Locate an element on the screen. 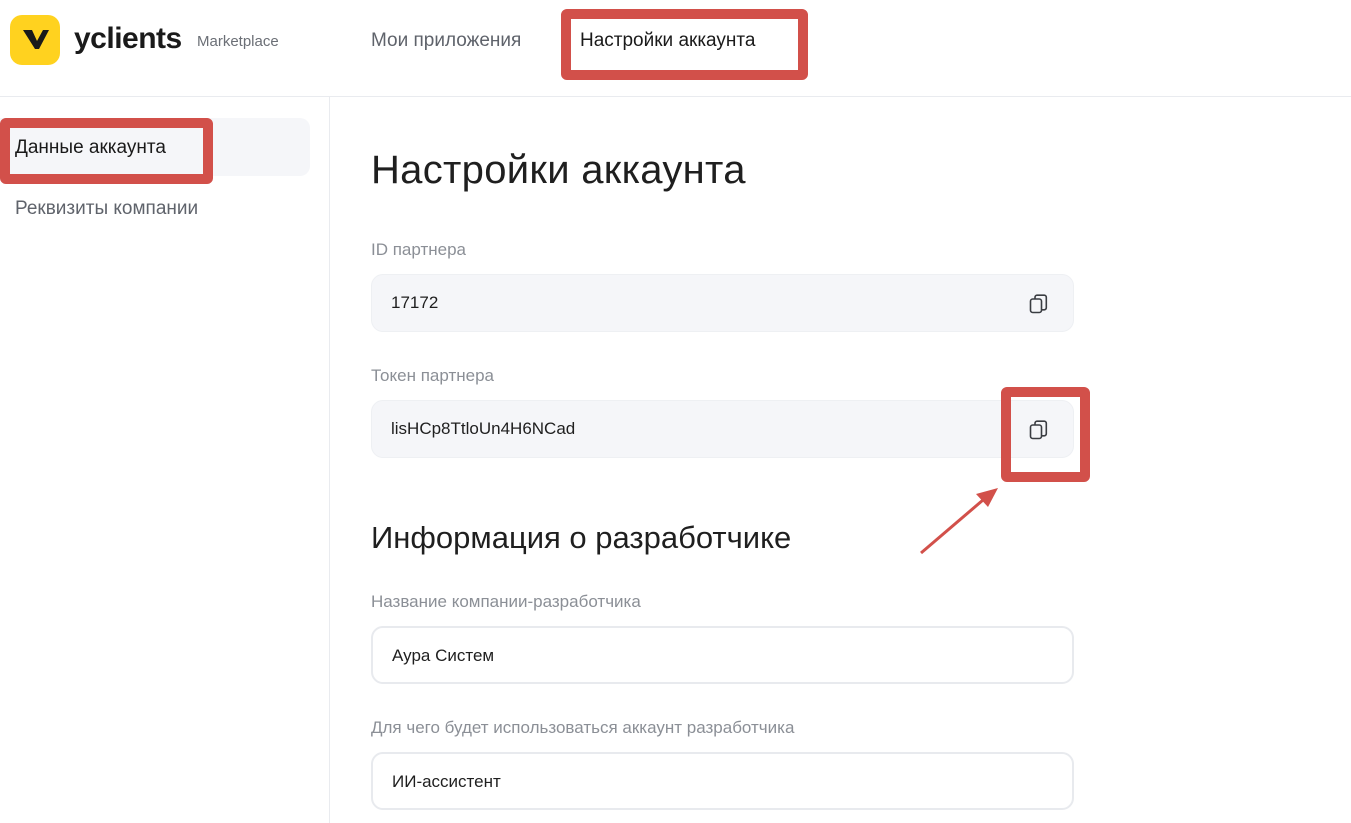 The image size is (1351, 823). page-title: Настройки аккаунта is located at coordinates (558, 170).